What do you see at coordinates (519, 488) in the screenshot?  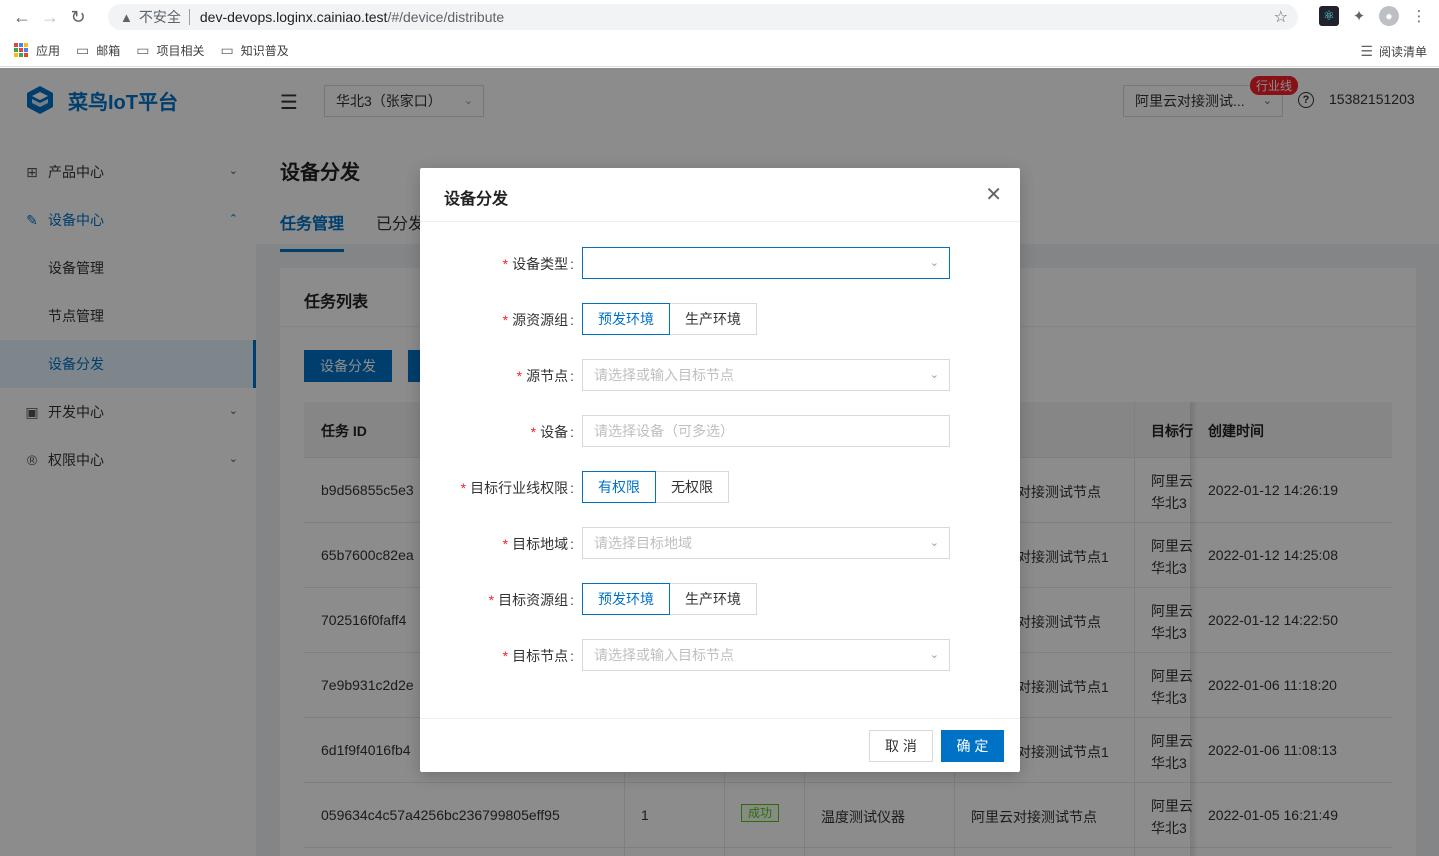 I see `label-text: 目标行业线权限` at bounding box center [519, 488].